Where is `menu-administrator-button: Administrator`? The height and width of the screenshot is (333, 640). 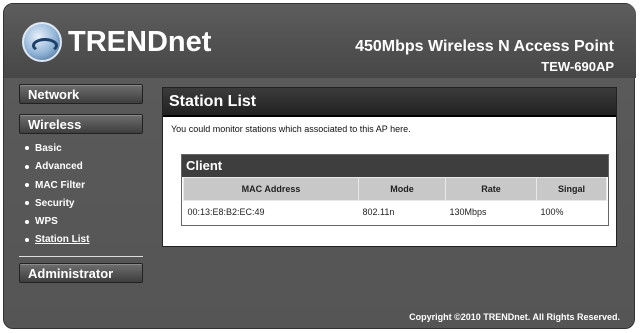 menu-administrator-button: Administrator is located at coordinates (81, 272).